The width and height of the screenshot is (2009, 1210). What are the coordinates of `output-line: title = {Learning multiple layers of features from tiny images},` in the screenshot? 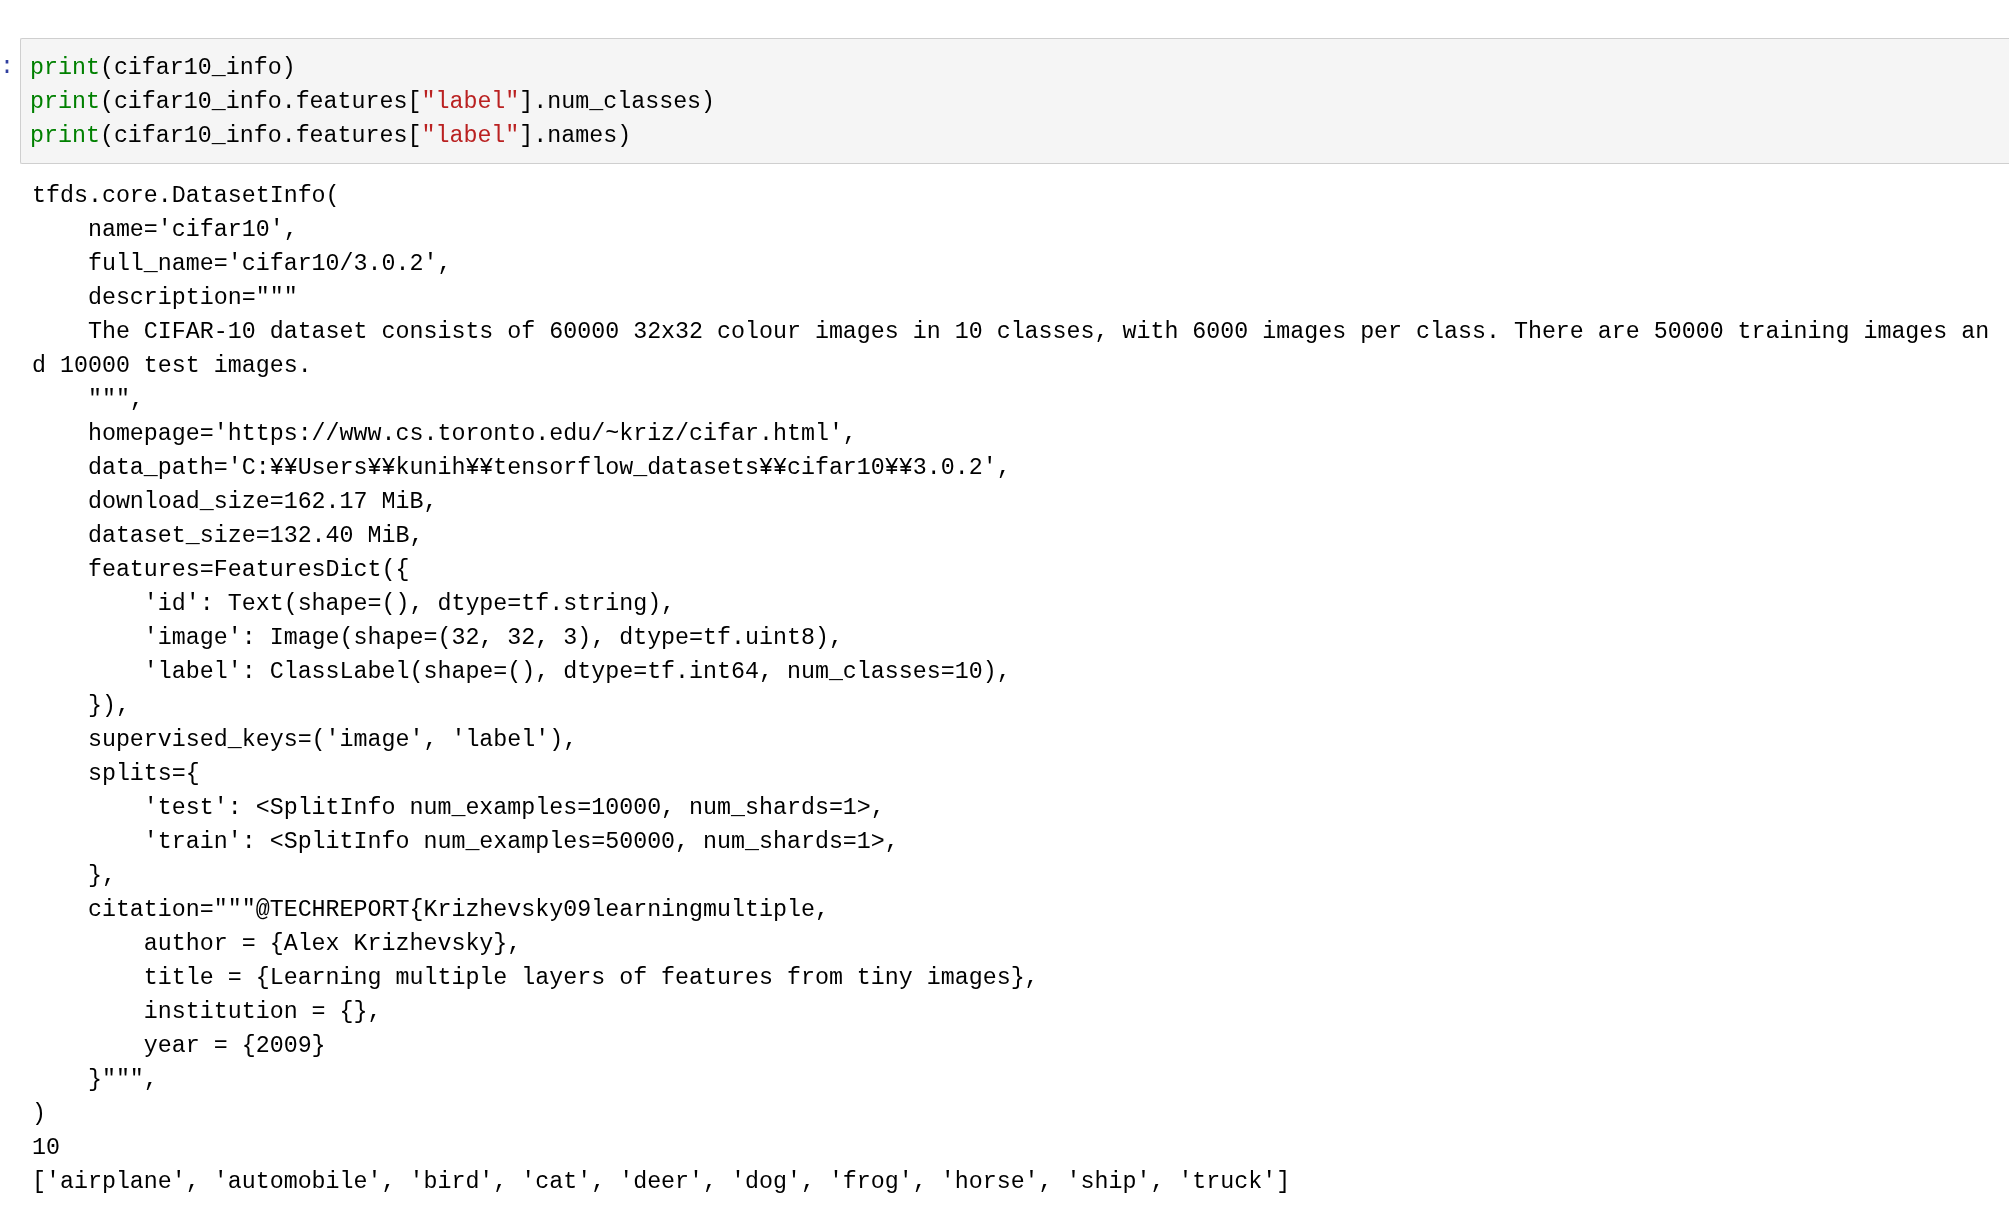 It's located at (590, 978).